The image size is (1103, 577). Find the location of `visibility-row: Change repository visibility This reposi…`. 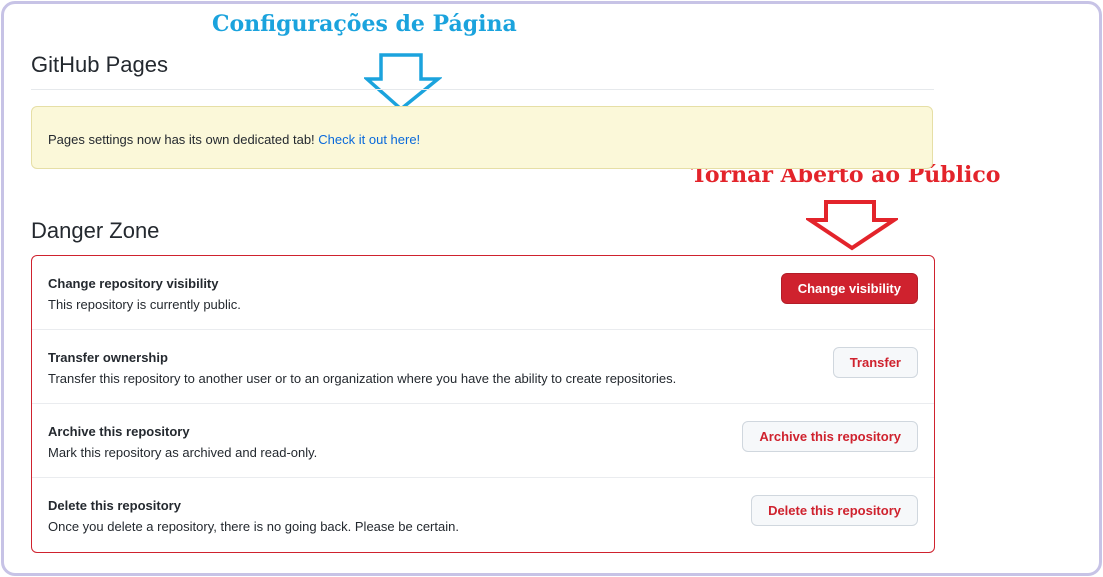

visibility-row: Change repository visibility This reposi… is located at coordinates (483, 293).